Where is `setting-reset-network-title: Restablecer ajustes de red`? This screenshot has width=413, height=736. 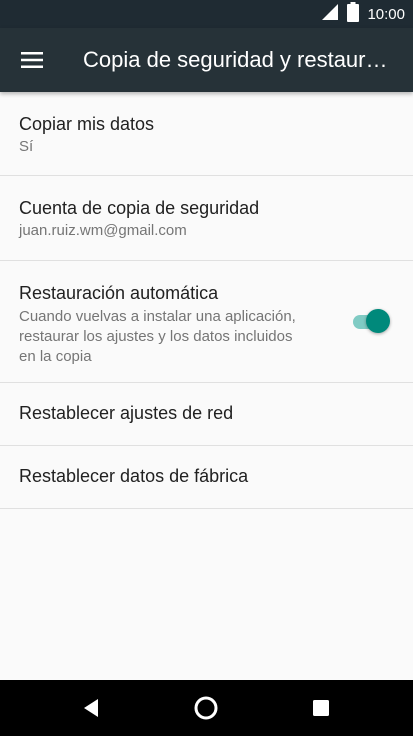
setting-reset-network-title: Restablecer ajustes de red is located at coordinates (126, 413).